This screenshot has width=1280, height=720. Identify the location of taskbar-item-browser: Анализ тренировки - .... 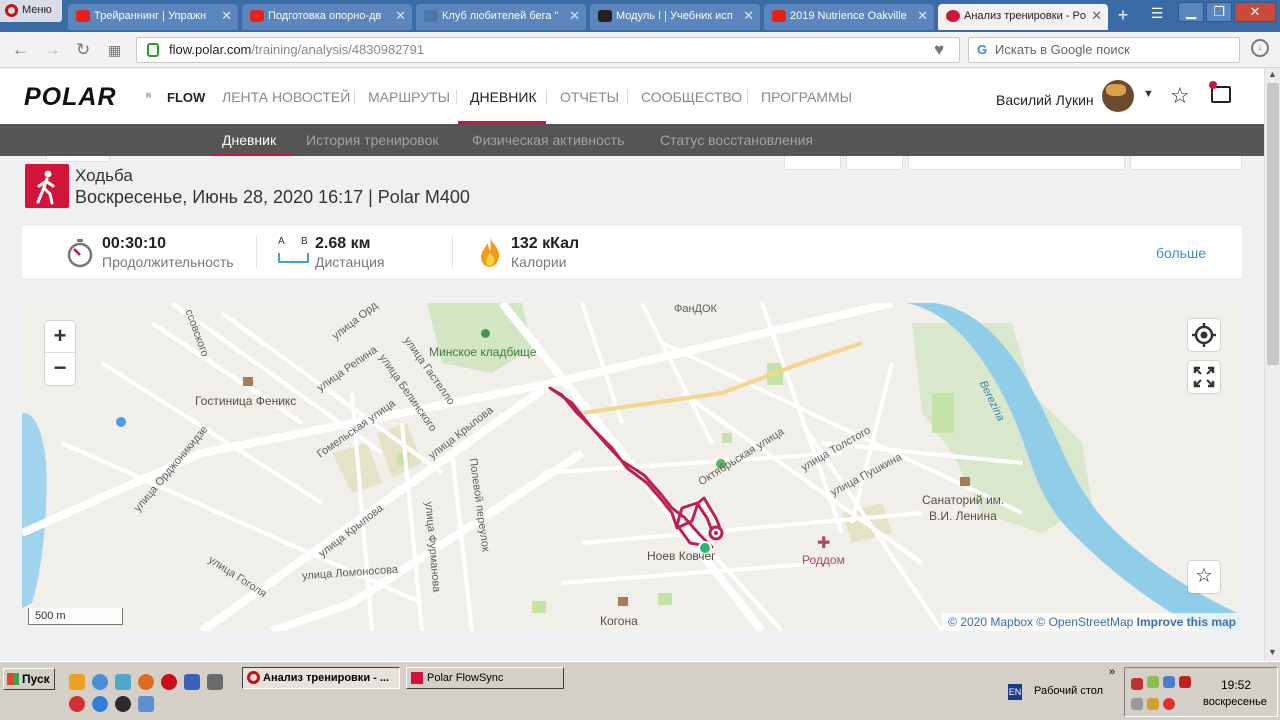
(321, 678).